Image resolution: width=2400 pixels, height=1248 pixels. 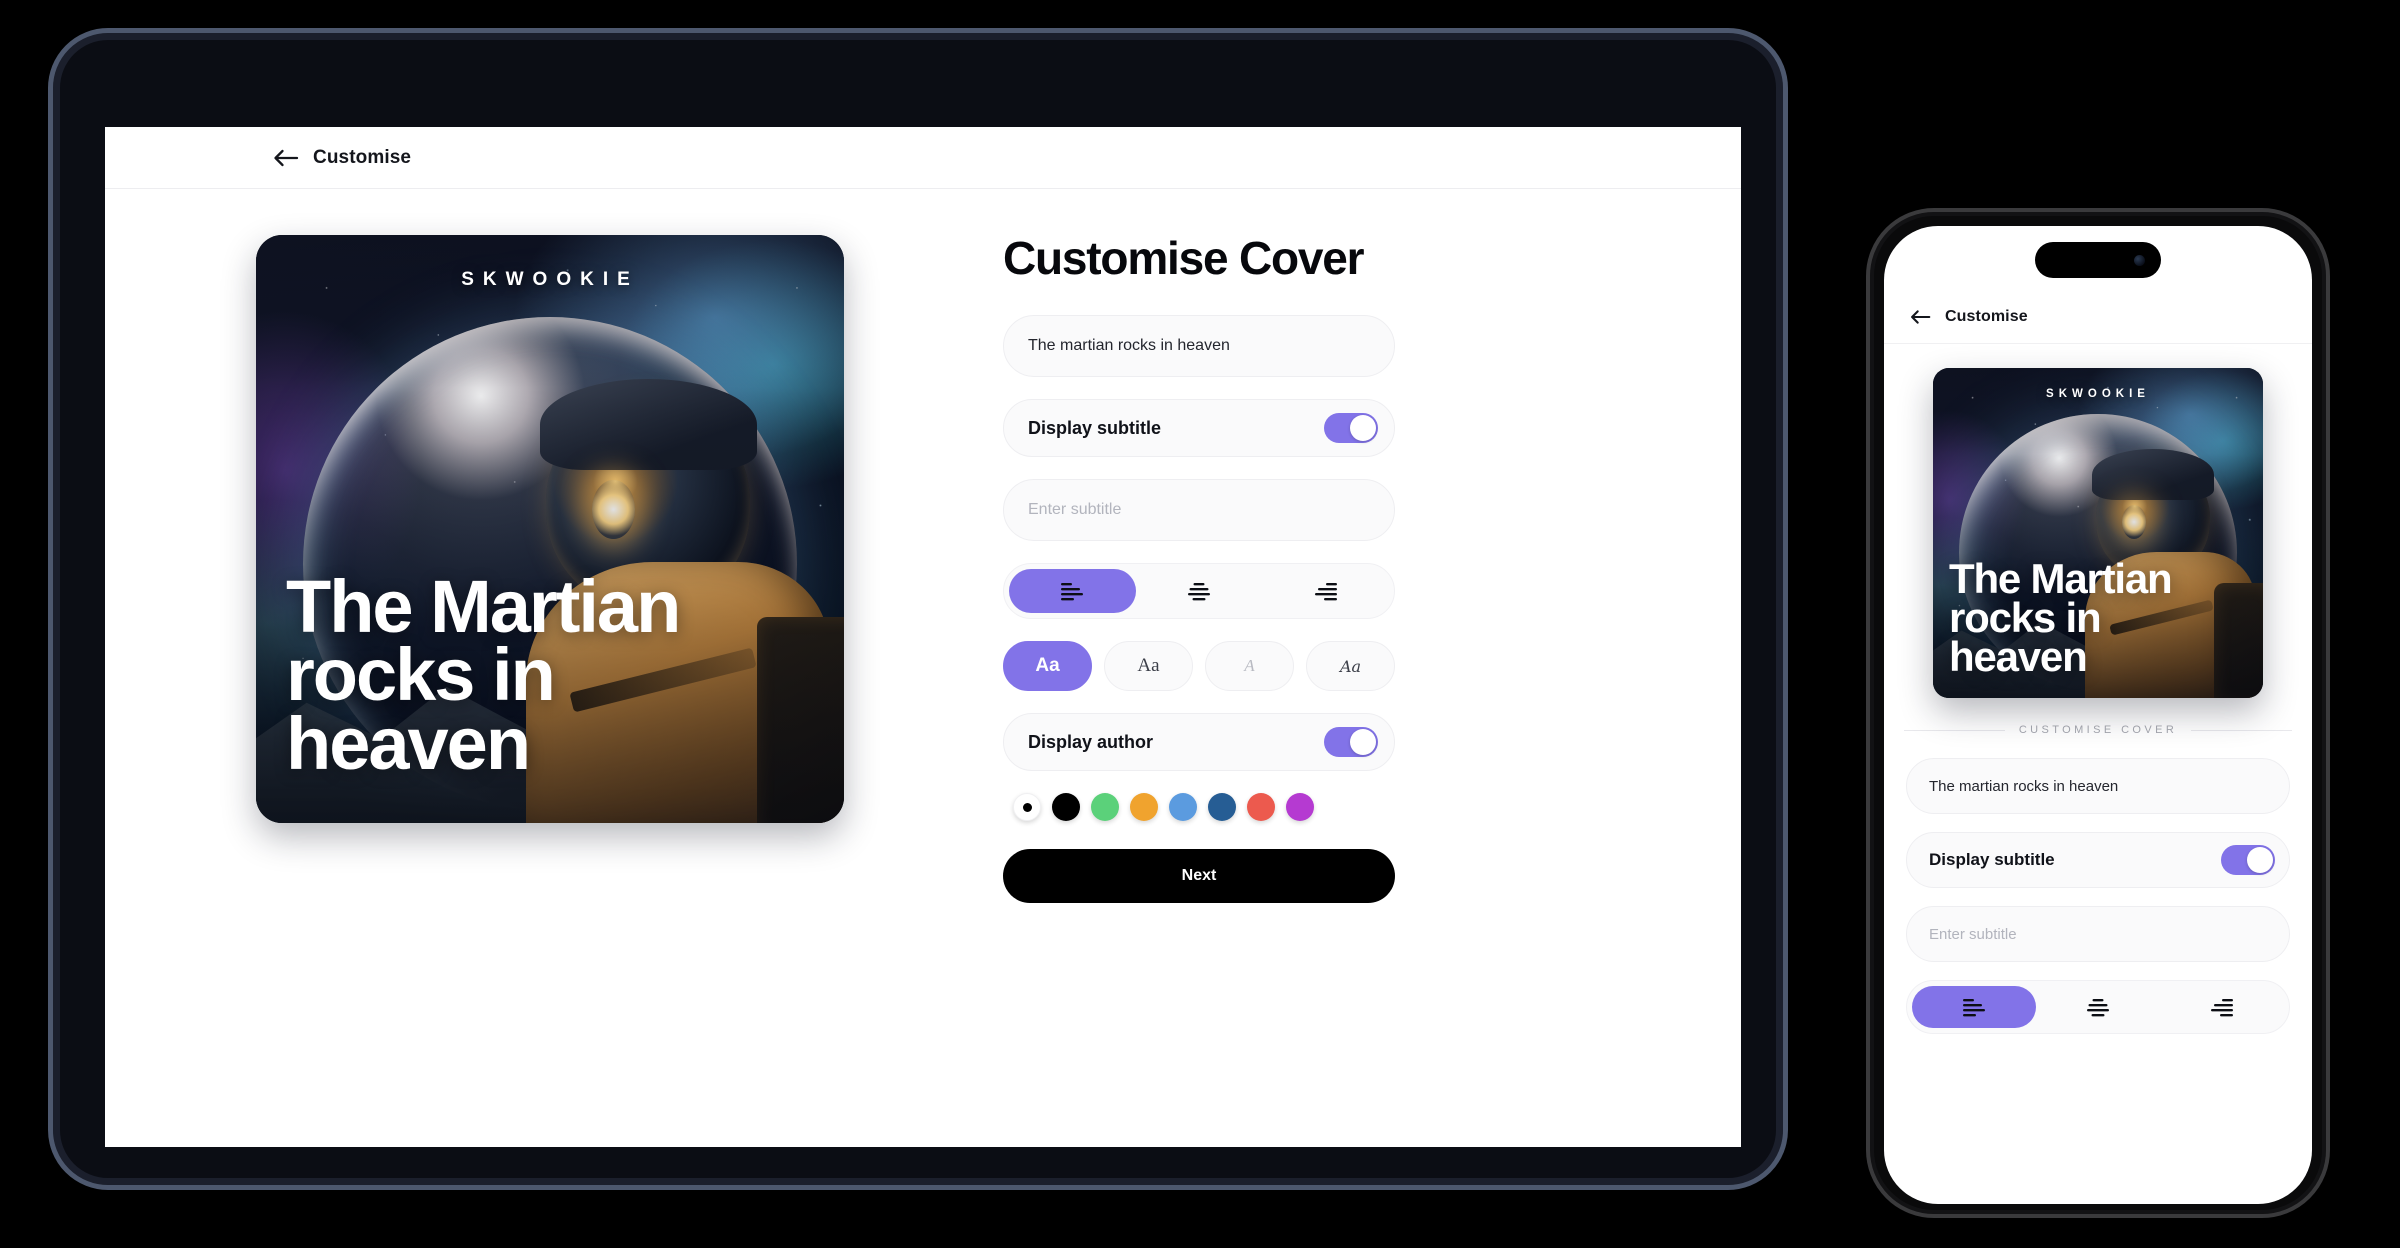 I want to click on display-author-toggle, so click(x=1351, y=742).